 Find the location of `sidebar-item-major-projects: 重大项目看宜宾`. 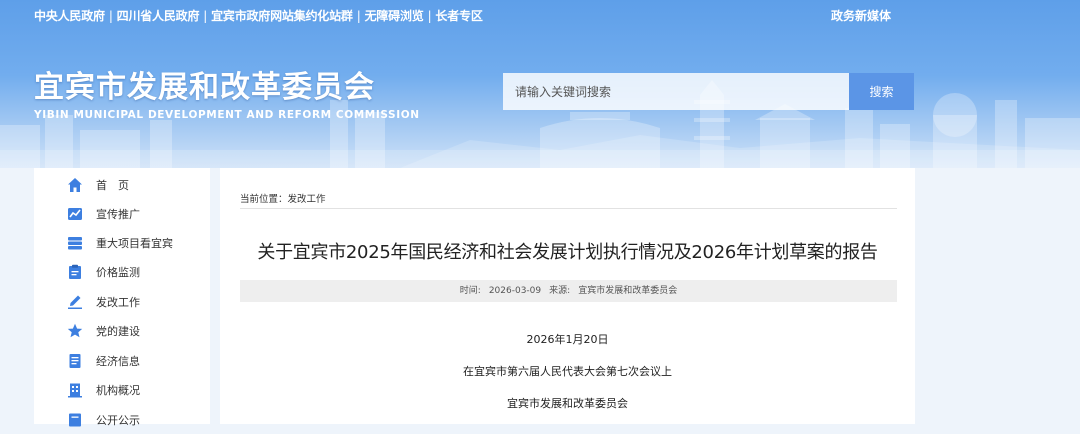

sidebar-item-major-projects: 重大项目看宜宾 is located at coordinates (122, 244).